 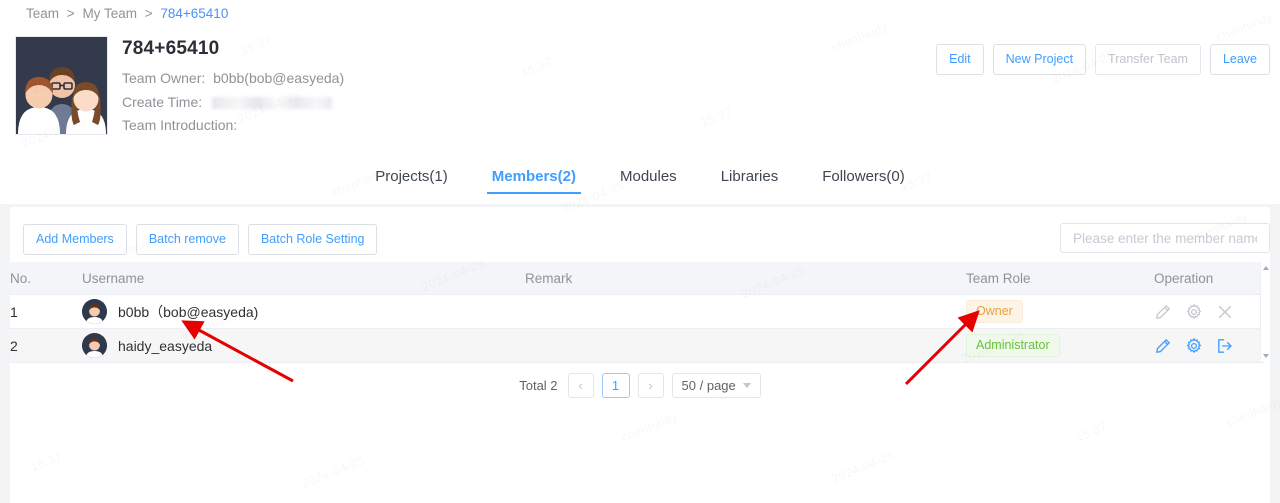 I want to click on team-create-time-row: Create Time:, so click(x=233, y=103).